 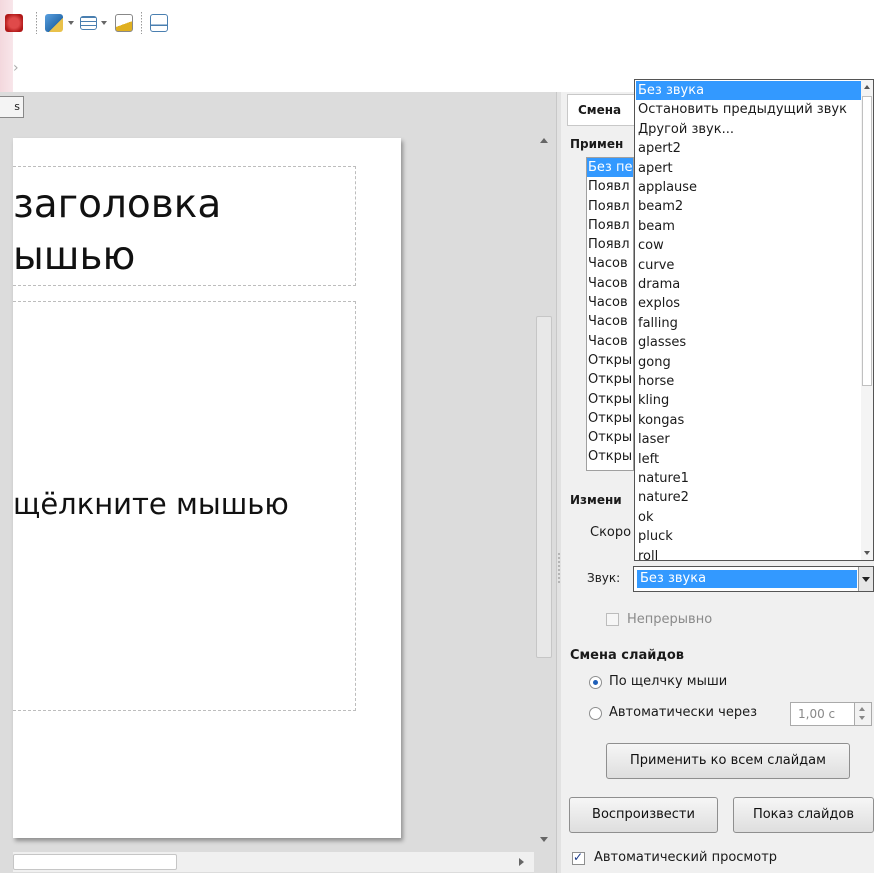 I want to click on title-line-1: заголовка, so click(x=117, y=204).